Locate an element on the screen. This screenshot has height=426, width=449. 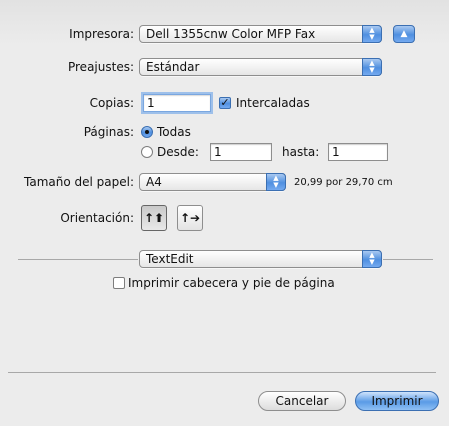
bottom-separator is located at coordinates (222, 372).